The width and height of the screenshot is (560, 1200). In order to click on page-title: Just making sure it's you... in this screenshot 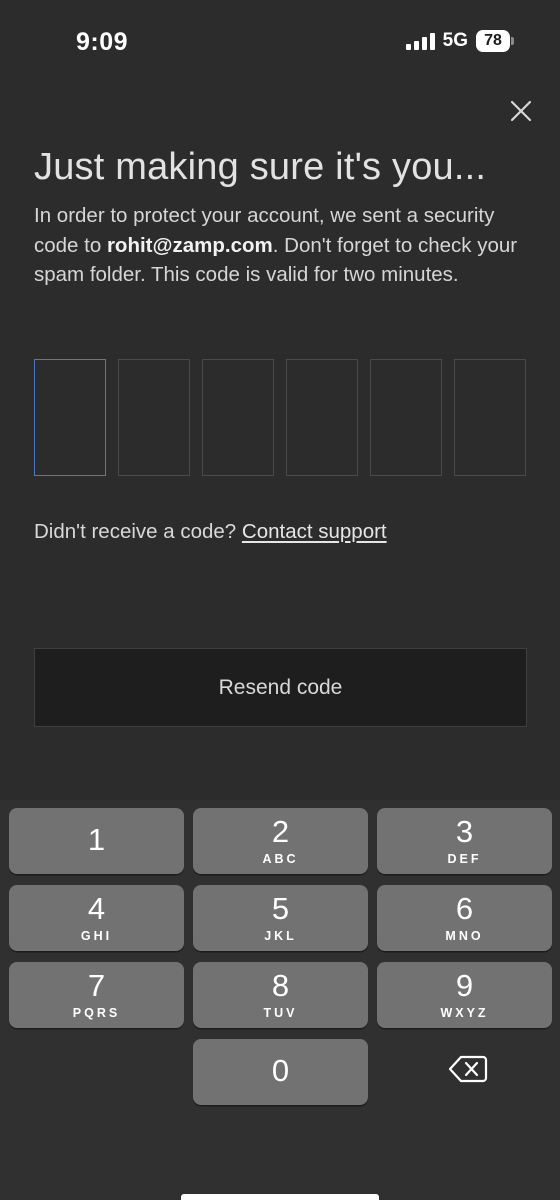, I will do `click(260, 167)`.